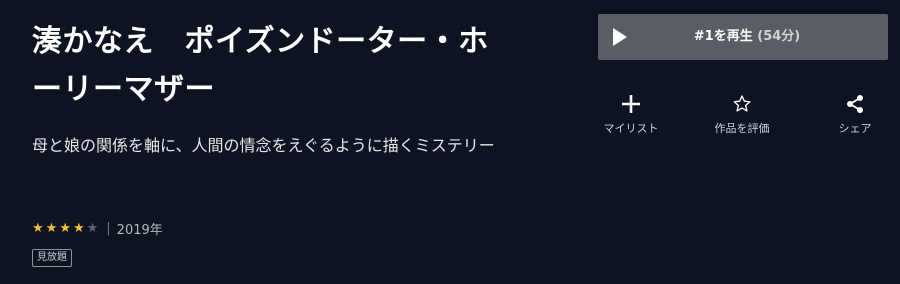 The height and width of the screenshot is (284, 900). I want to click on share-button: シェア, so click(855, 114).